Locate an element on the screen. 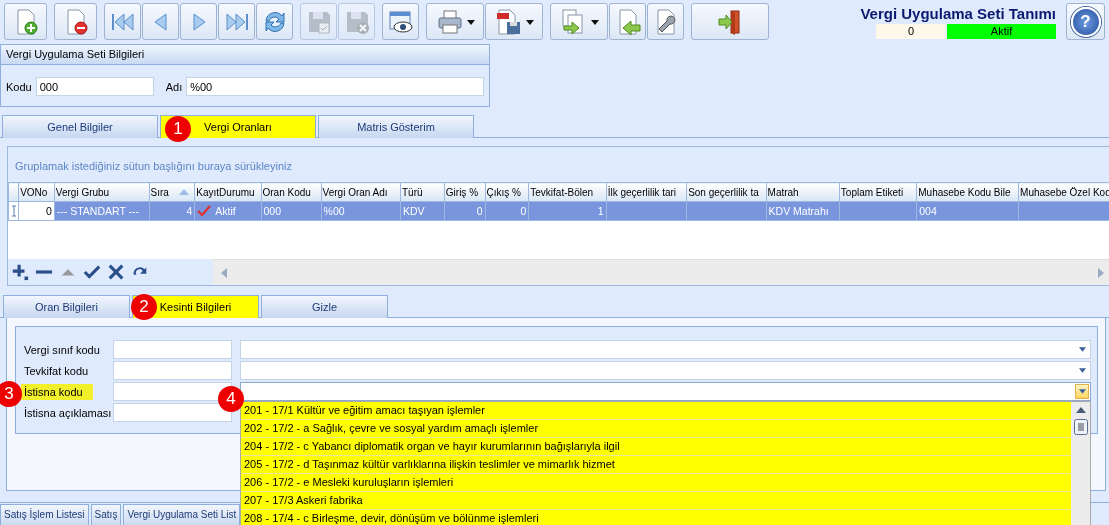 This screenshot has height=525, width=1109. status-label: Aktif is located at coordinates (1001, 31).